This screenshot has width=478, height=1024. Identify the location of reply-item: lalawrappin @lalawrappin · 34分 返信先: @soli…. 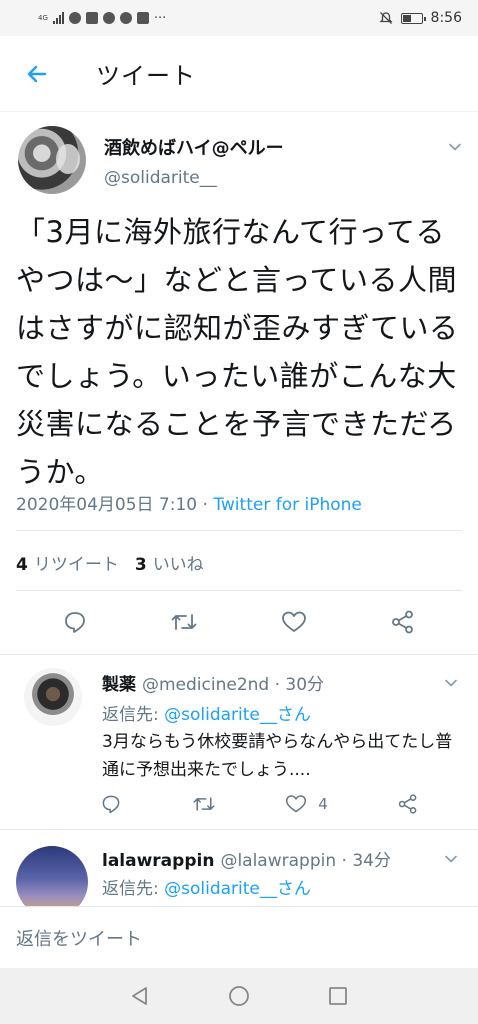
(239, 868).